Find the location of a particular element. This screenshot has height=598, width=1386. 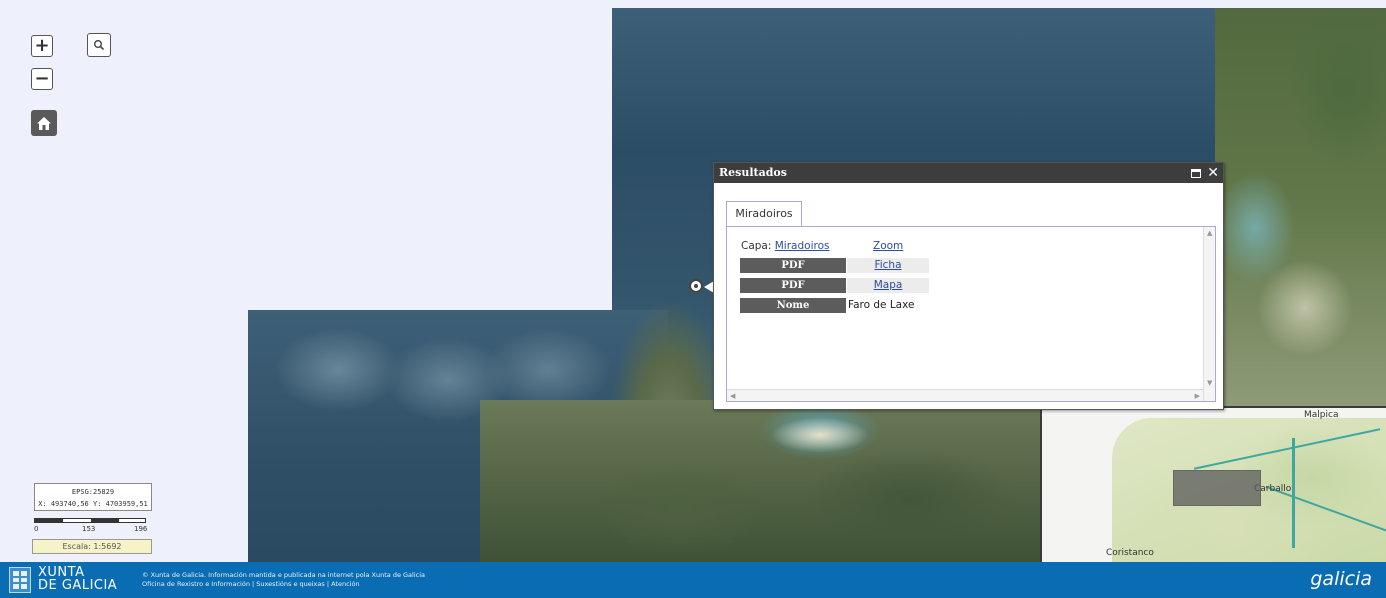

coordinate-readout: EPSG:25829 X: 493740,56 Y: 4703959,51 is located at coordinates (93, 497).